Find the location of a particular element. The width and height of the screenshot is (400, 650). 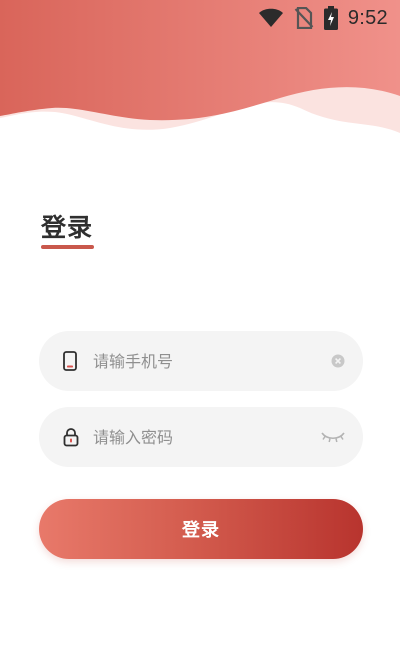

login-button: 登录 is located at coordinates (201, 529).